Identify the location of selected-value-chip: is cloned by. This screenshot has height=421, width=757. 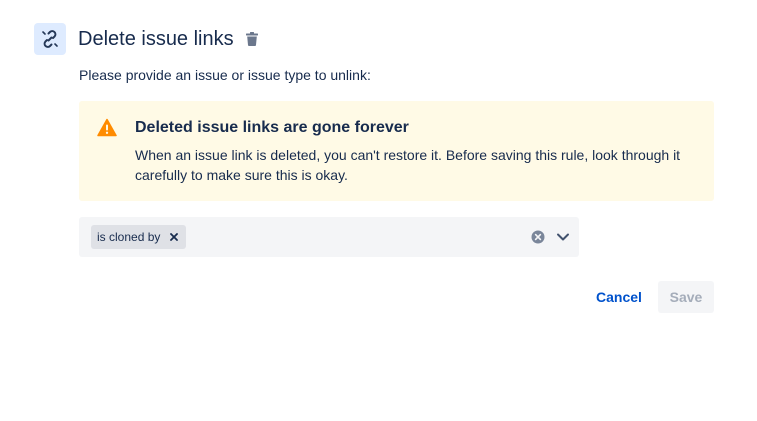
(139, 237).